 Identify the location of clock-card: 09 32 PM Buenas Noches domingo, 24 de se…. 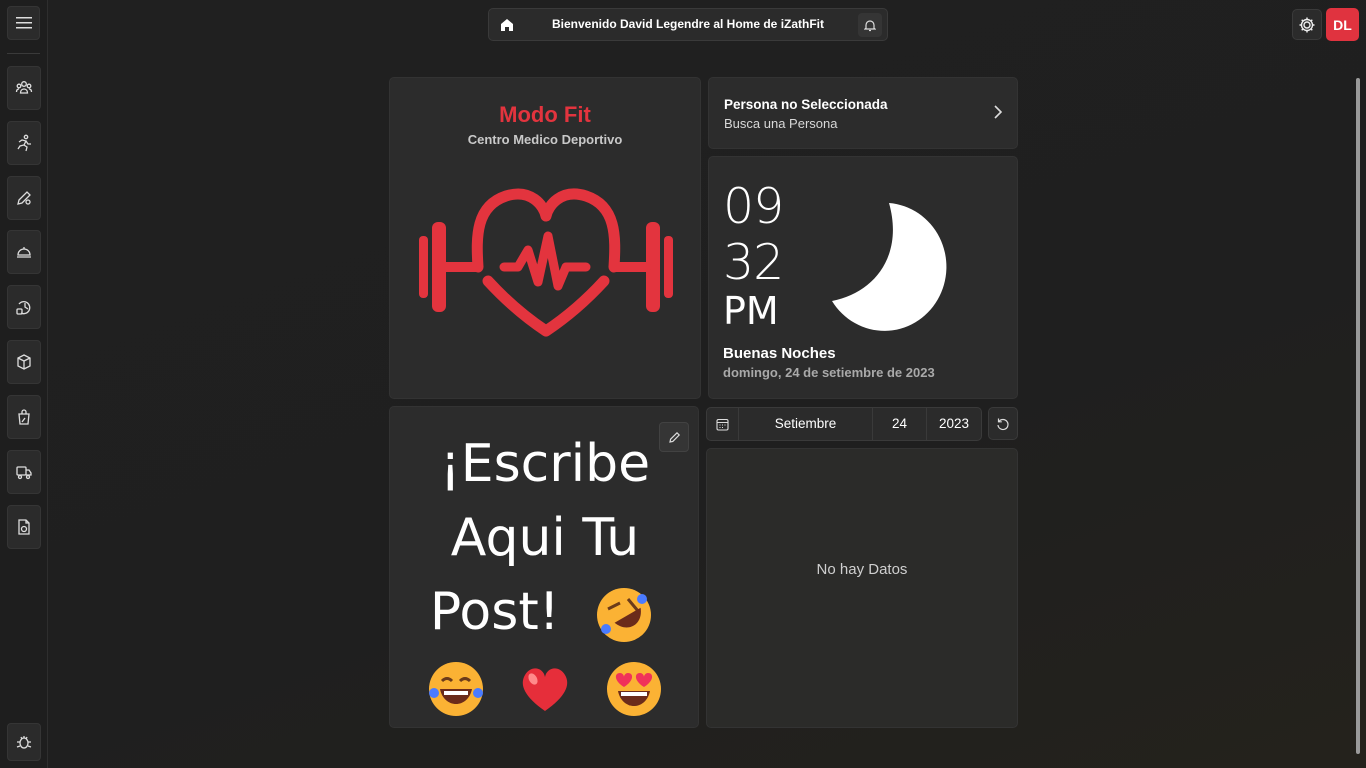
(863, 277).